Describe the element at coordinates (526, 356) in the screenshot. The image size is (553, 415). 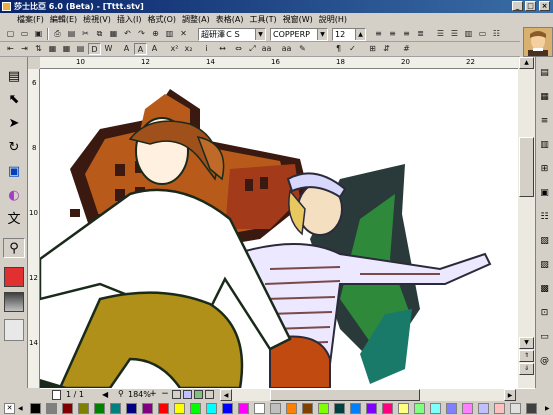
I see `page-up-icon: ⇑` at that location.